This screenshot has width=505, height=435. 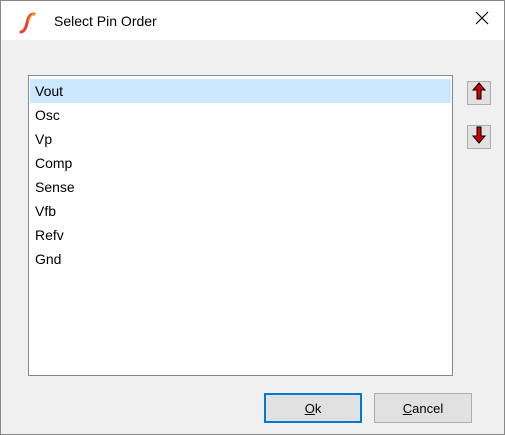 What do you see at coordinates (240, 139) in the screenshot?
I see `list-item-pin: Vp` at bounding box center [240, 139].